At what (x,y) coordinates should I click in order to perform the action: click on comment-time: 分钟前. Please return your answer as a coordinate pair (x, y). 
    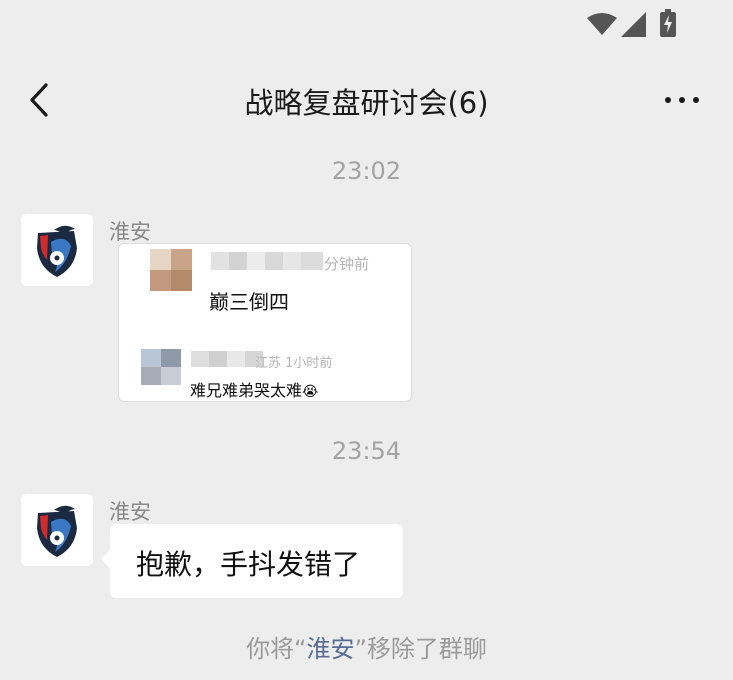
    Looking at the image, I should click on (347, 264).